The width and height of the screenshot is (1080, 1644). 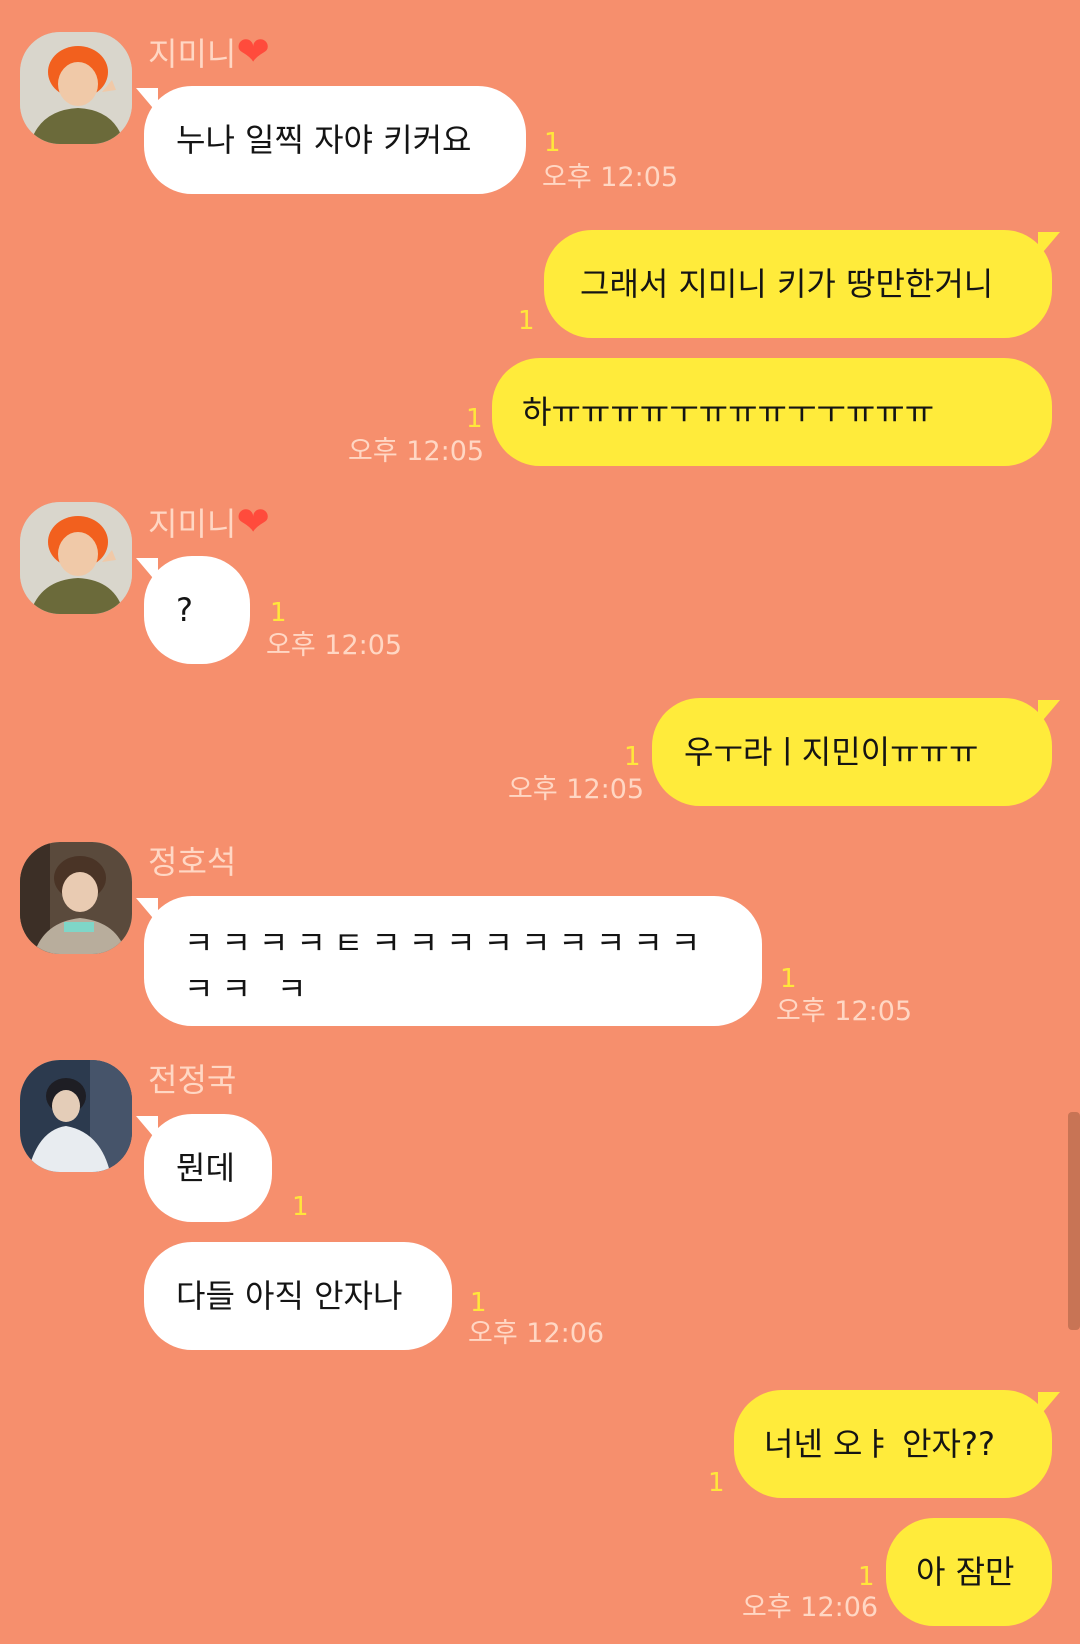 I want to click on message-bubble: 그래서 지미니 키가 땅만한거니, so click(x=798, y=284).